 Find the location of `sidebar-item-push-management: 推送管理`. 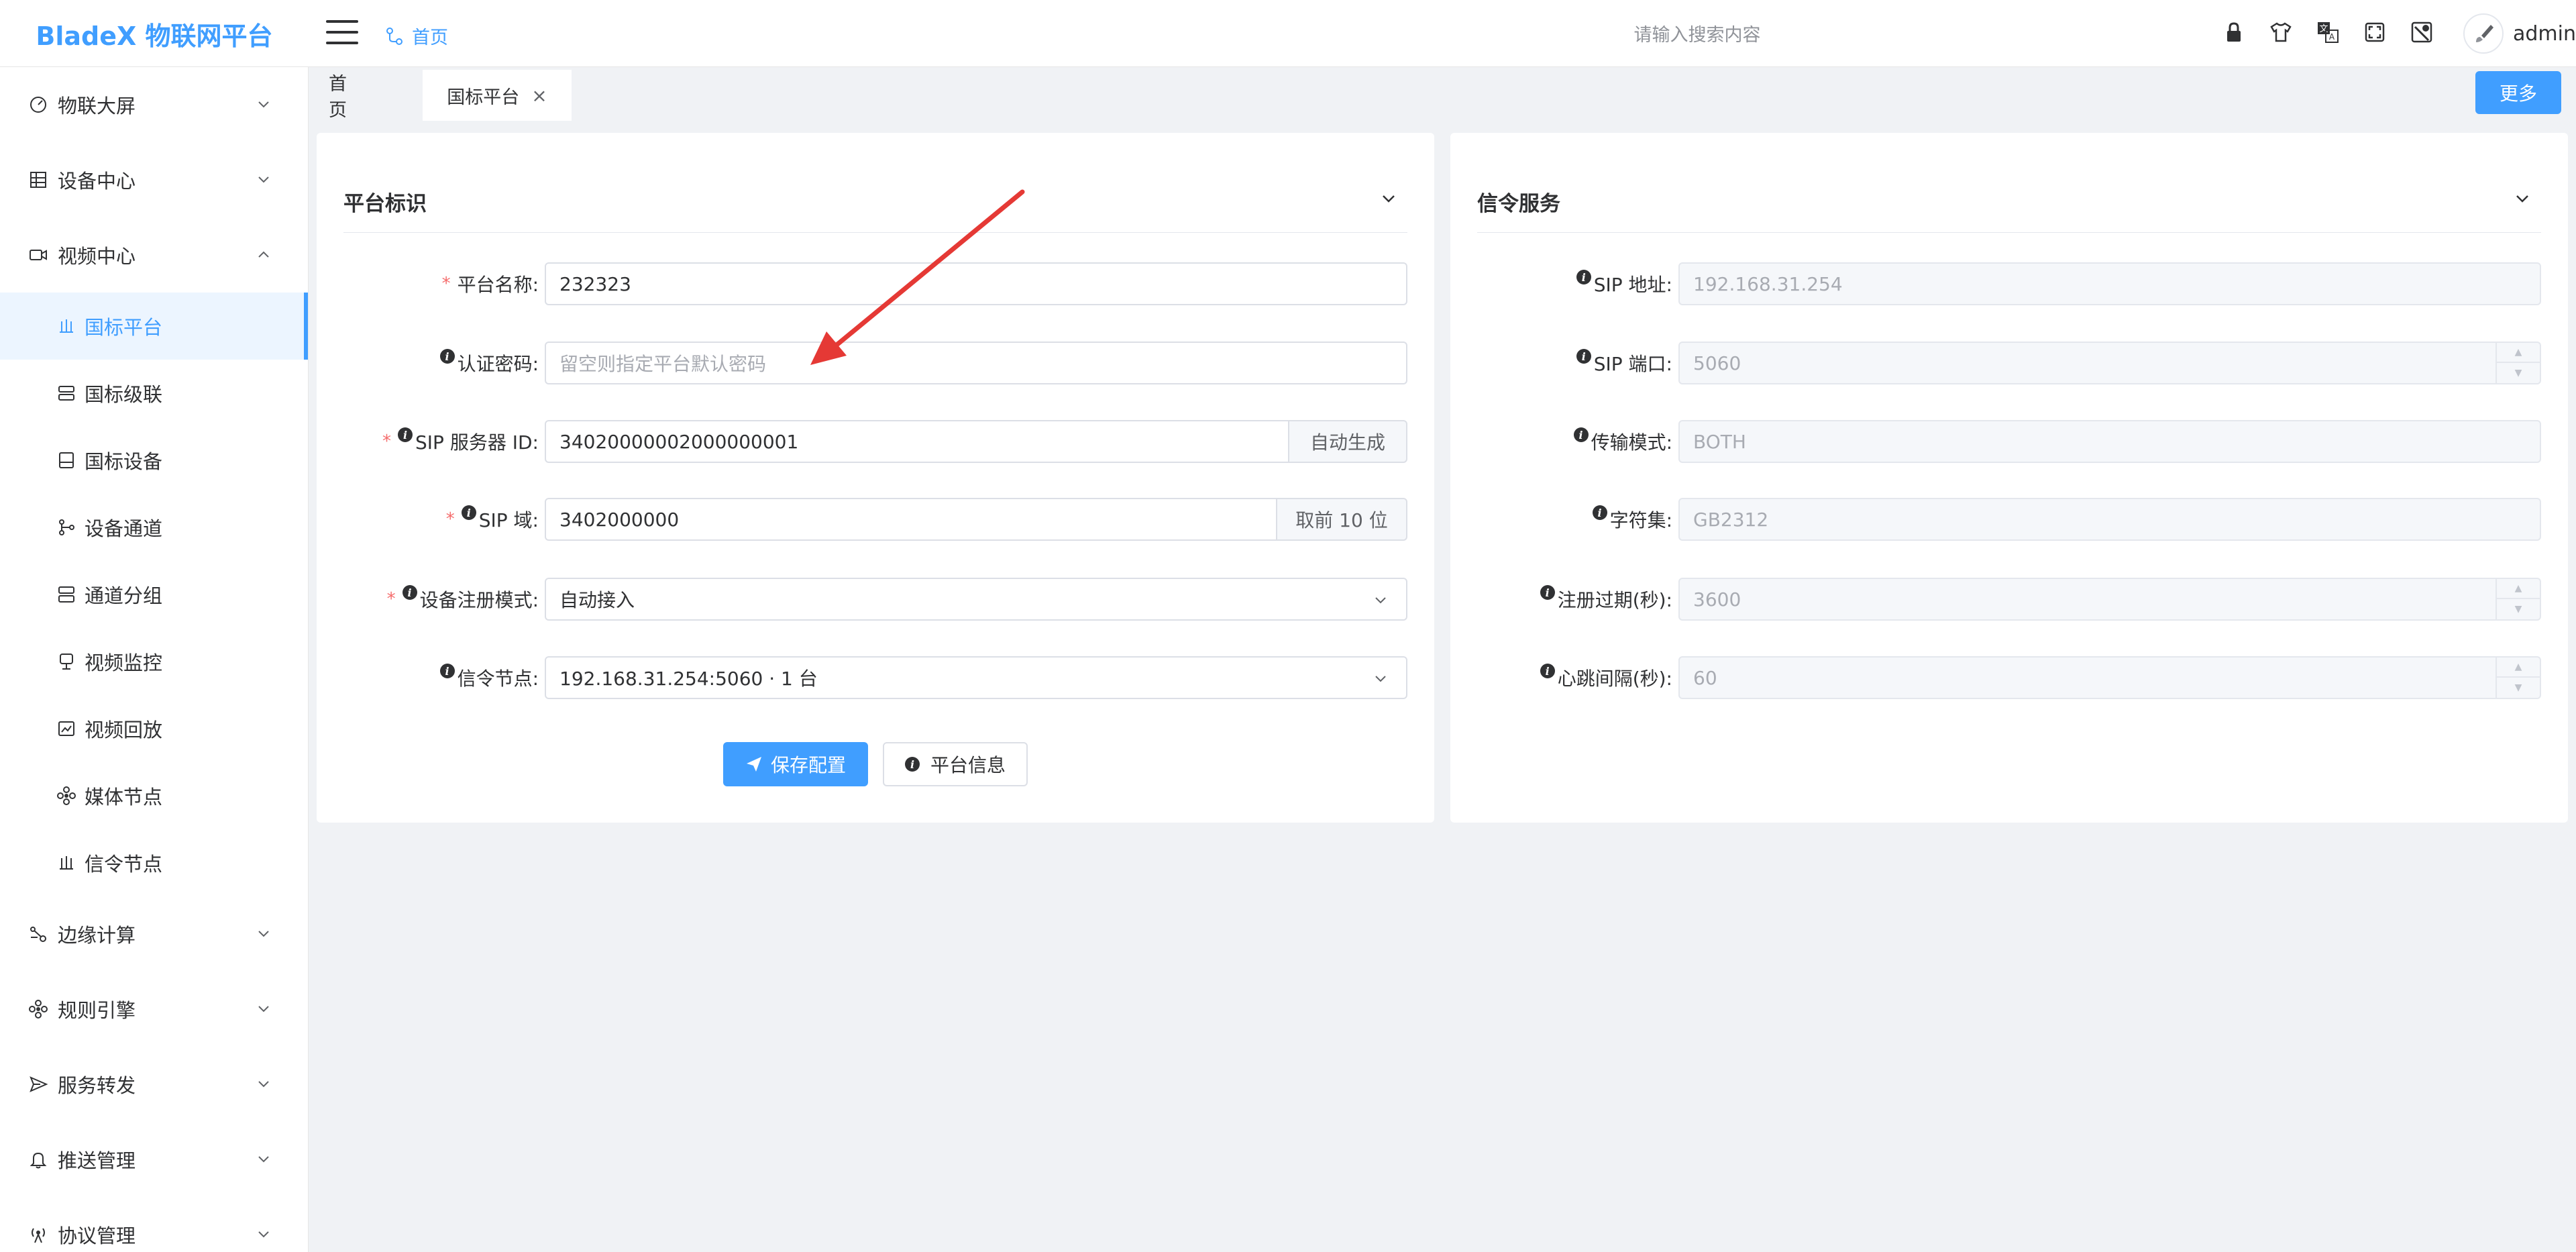

sidebar-item-push-management: 推送管理 is located at coordinates (154, 1159).